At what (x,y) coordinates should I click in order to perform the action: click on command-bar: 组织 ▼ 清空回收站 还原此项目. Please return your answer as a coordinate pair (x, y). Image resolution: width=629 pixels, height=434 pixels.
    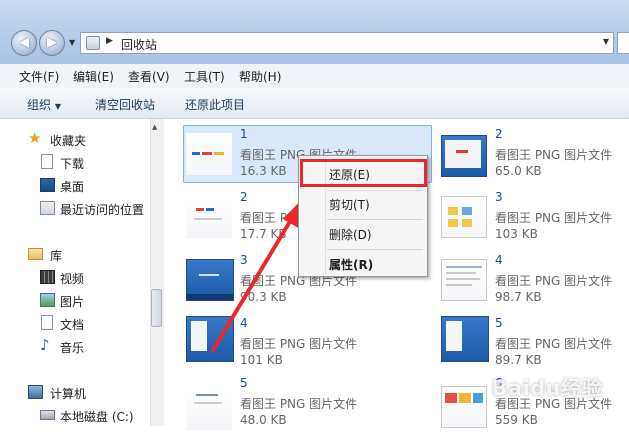
    Looking at the image, I should click on (314, 103).